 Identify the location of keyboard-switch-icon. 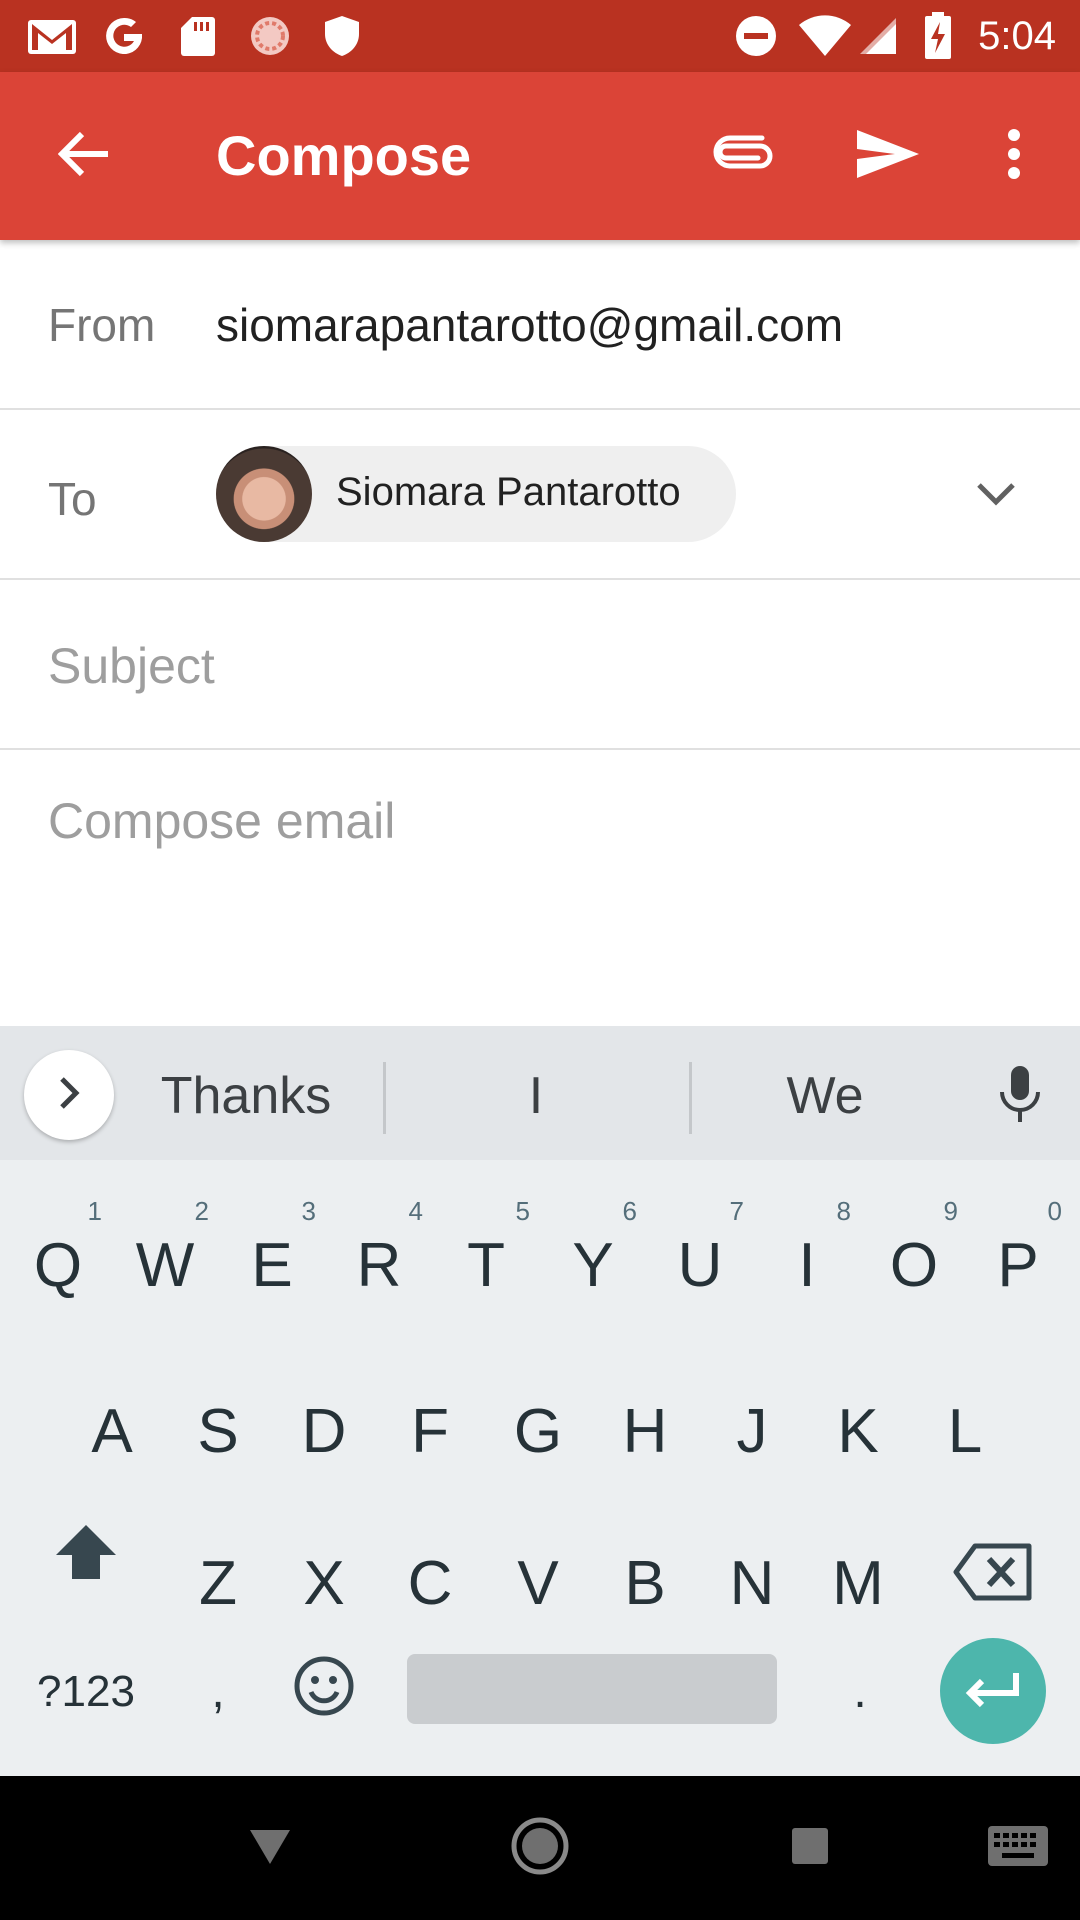
(1018, 1848).